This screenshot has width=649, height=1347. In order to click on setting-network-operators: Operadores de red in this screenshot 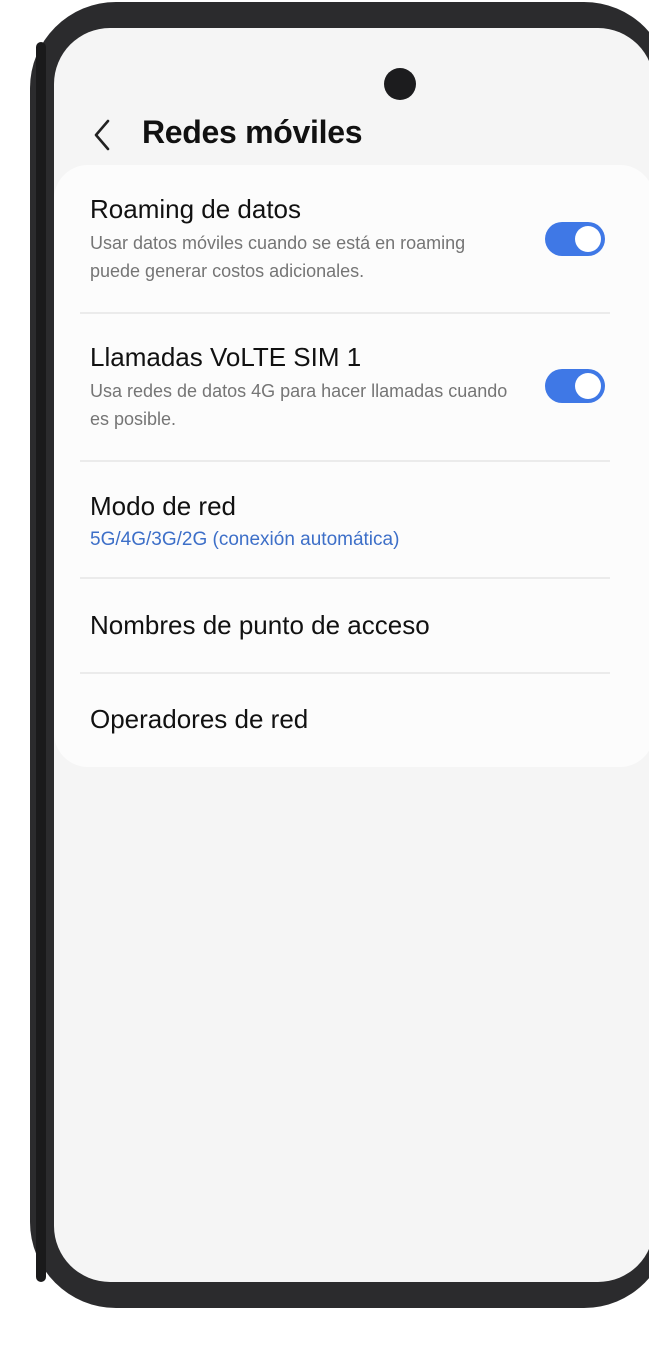, I will do `click(350, 719)`.